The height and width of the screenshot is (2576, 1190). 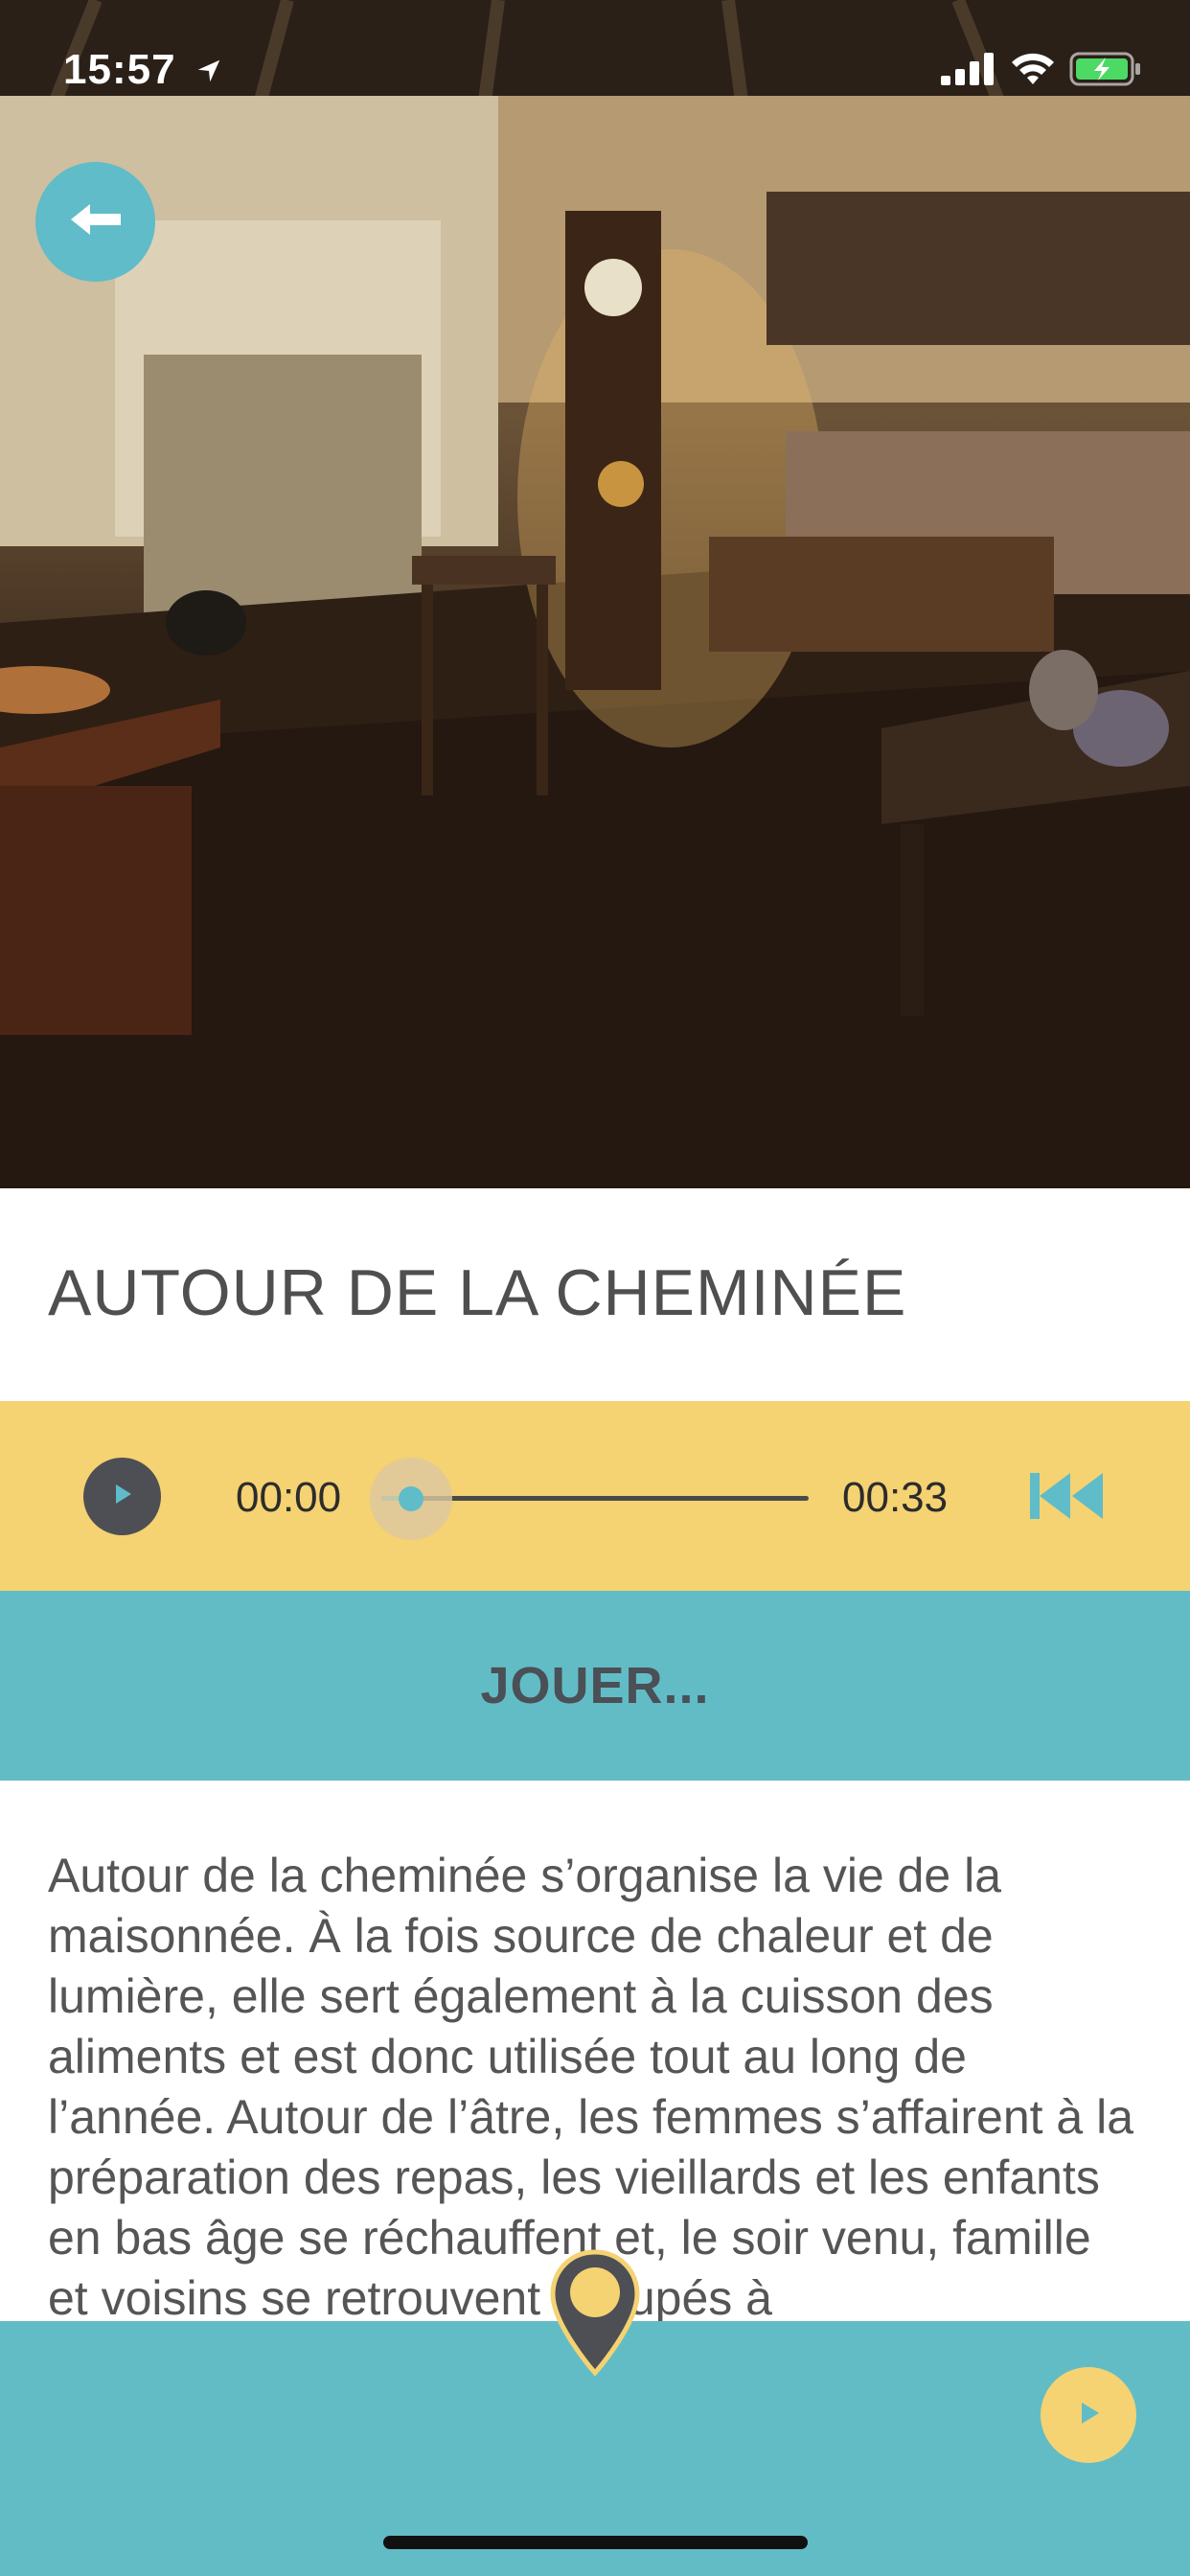 I want to click on status-time: 15:57, so click(x=143, y=71).